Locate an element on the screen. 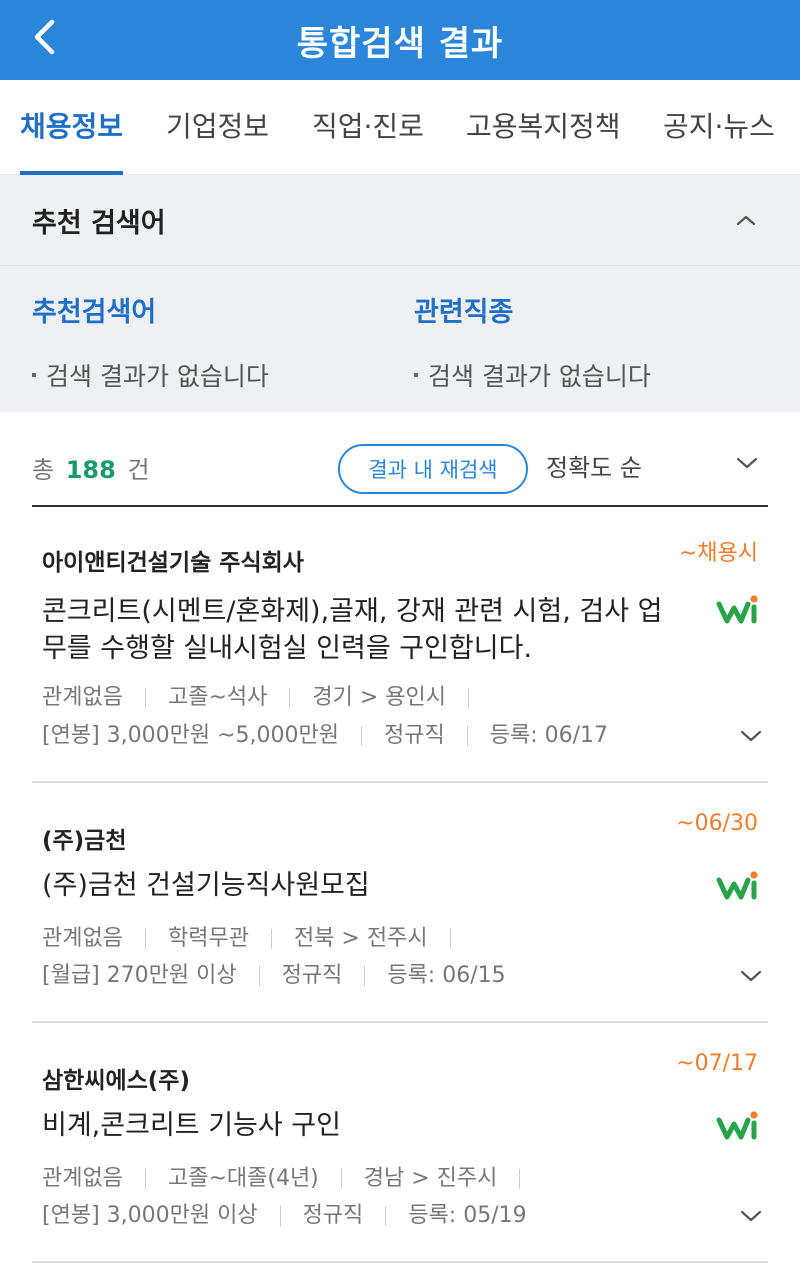 The height and width of the screenshot is (1276, 800). page-title: 통합검색 결과 is located at coordinates (400, 43).